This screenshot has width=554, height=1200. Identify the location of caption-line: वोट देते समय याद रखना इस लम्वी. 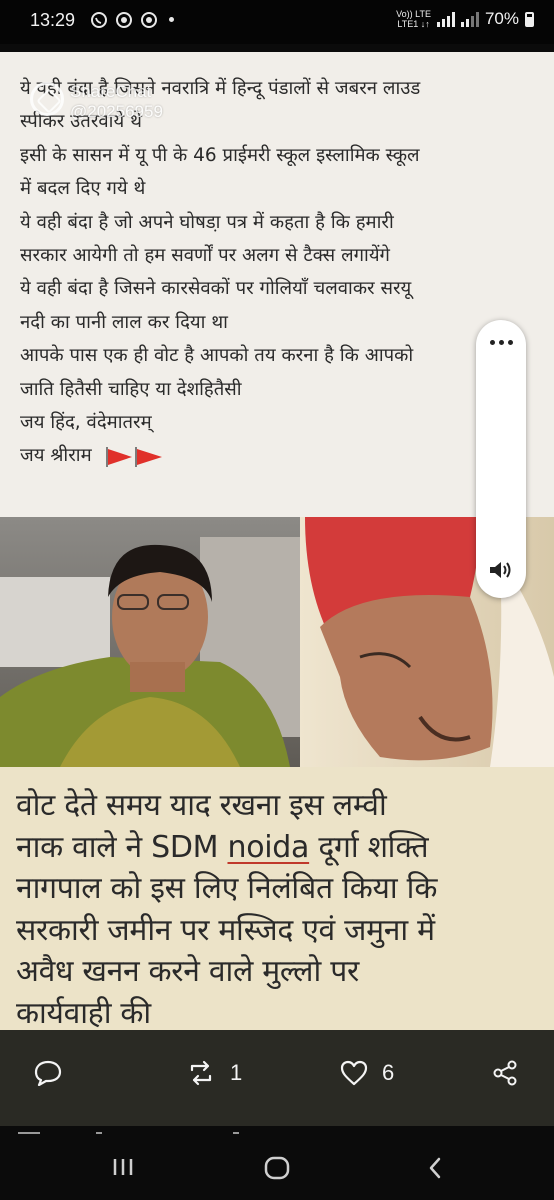
(201, 805).